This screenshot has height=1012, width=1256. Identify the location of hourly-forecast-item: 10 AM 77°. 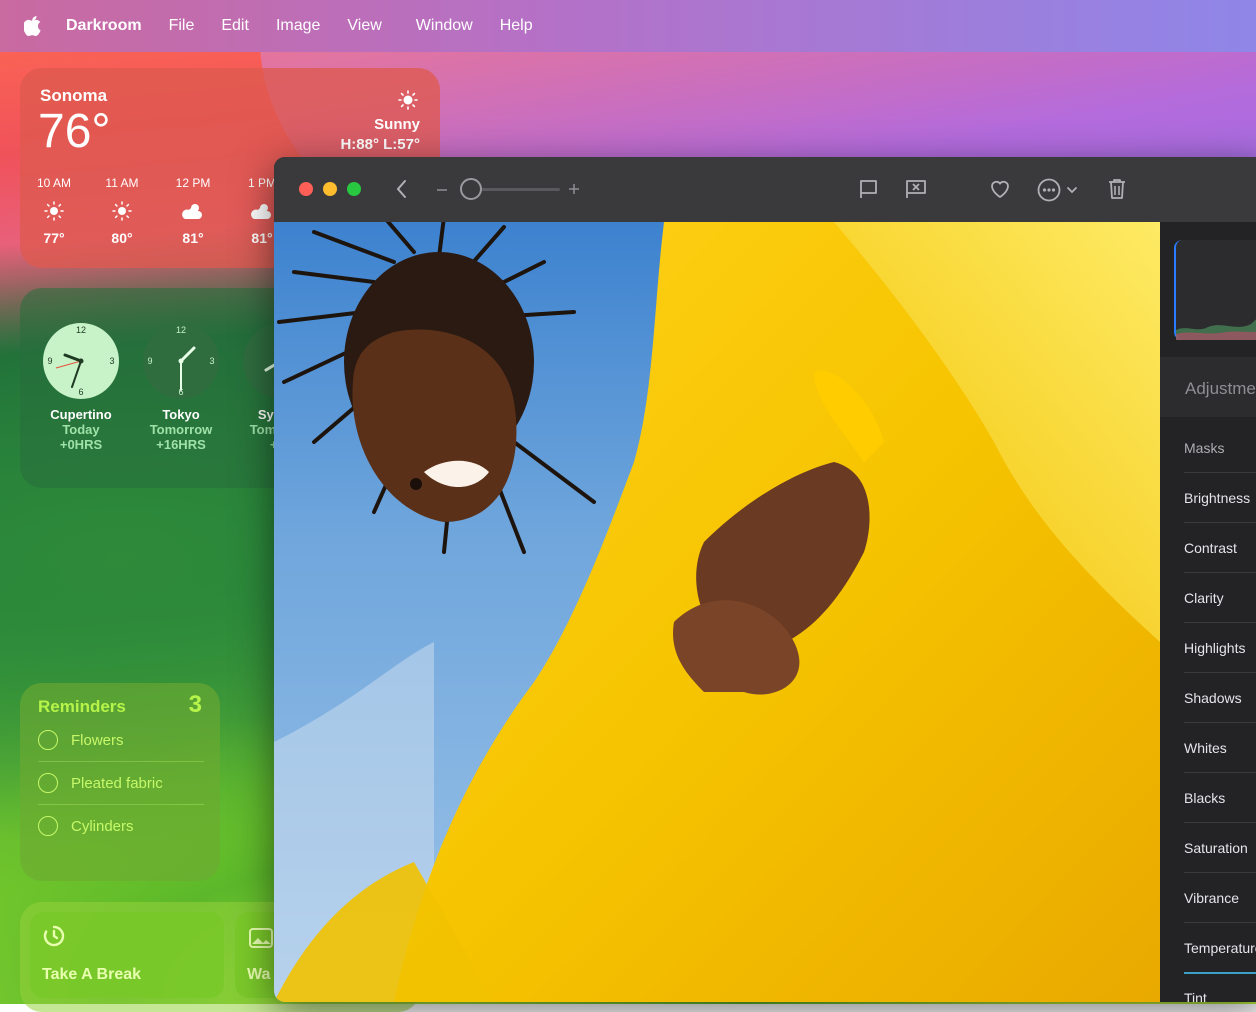
(54, 211).